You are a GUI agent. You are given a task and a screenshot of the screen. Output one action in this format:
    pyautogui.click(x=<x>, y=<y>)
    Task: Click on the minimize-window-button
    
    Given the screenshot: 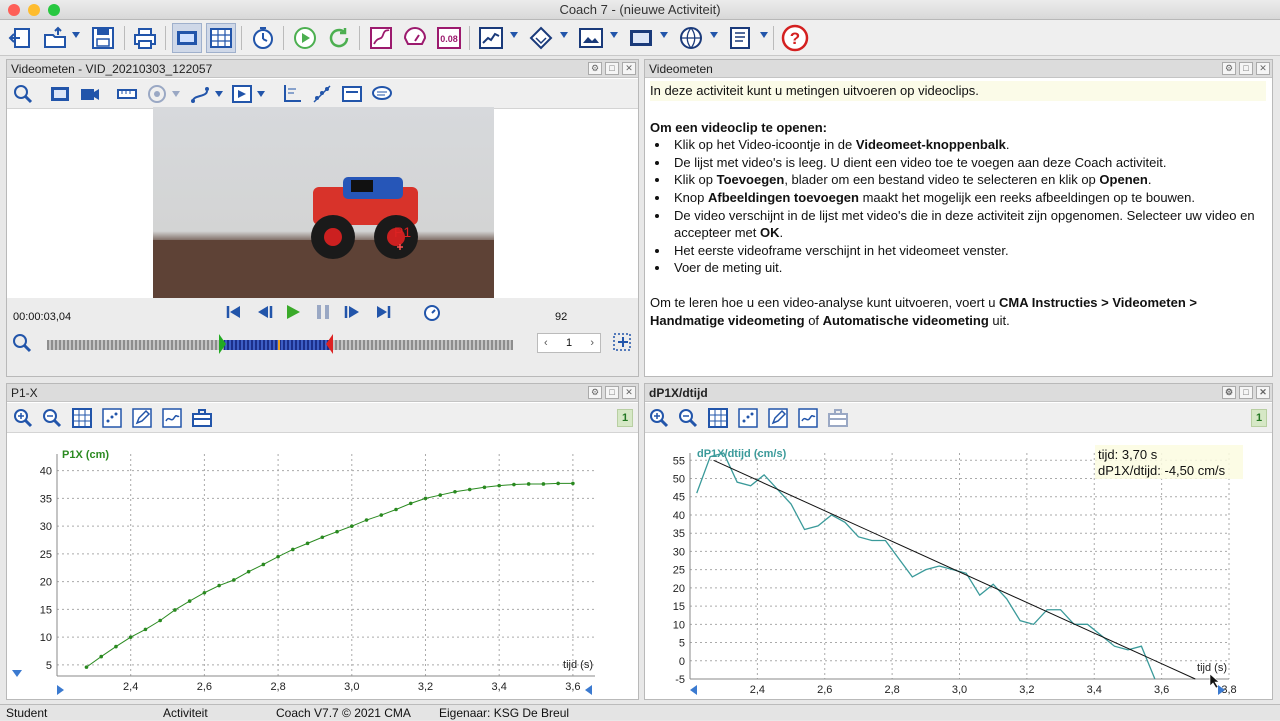 What is the action you would take?
    pyautogui.click(x=34, y=10)
    